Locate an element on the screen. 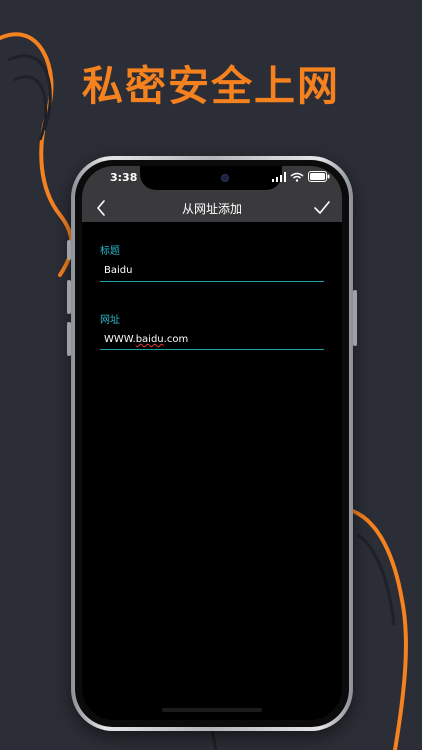 This screenshot has height=750, width=422. url-input: WWW.baidu.com is located at coordinates (146, 339).